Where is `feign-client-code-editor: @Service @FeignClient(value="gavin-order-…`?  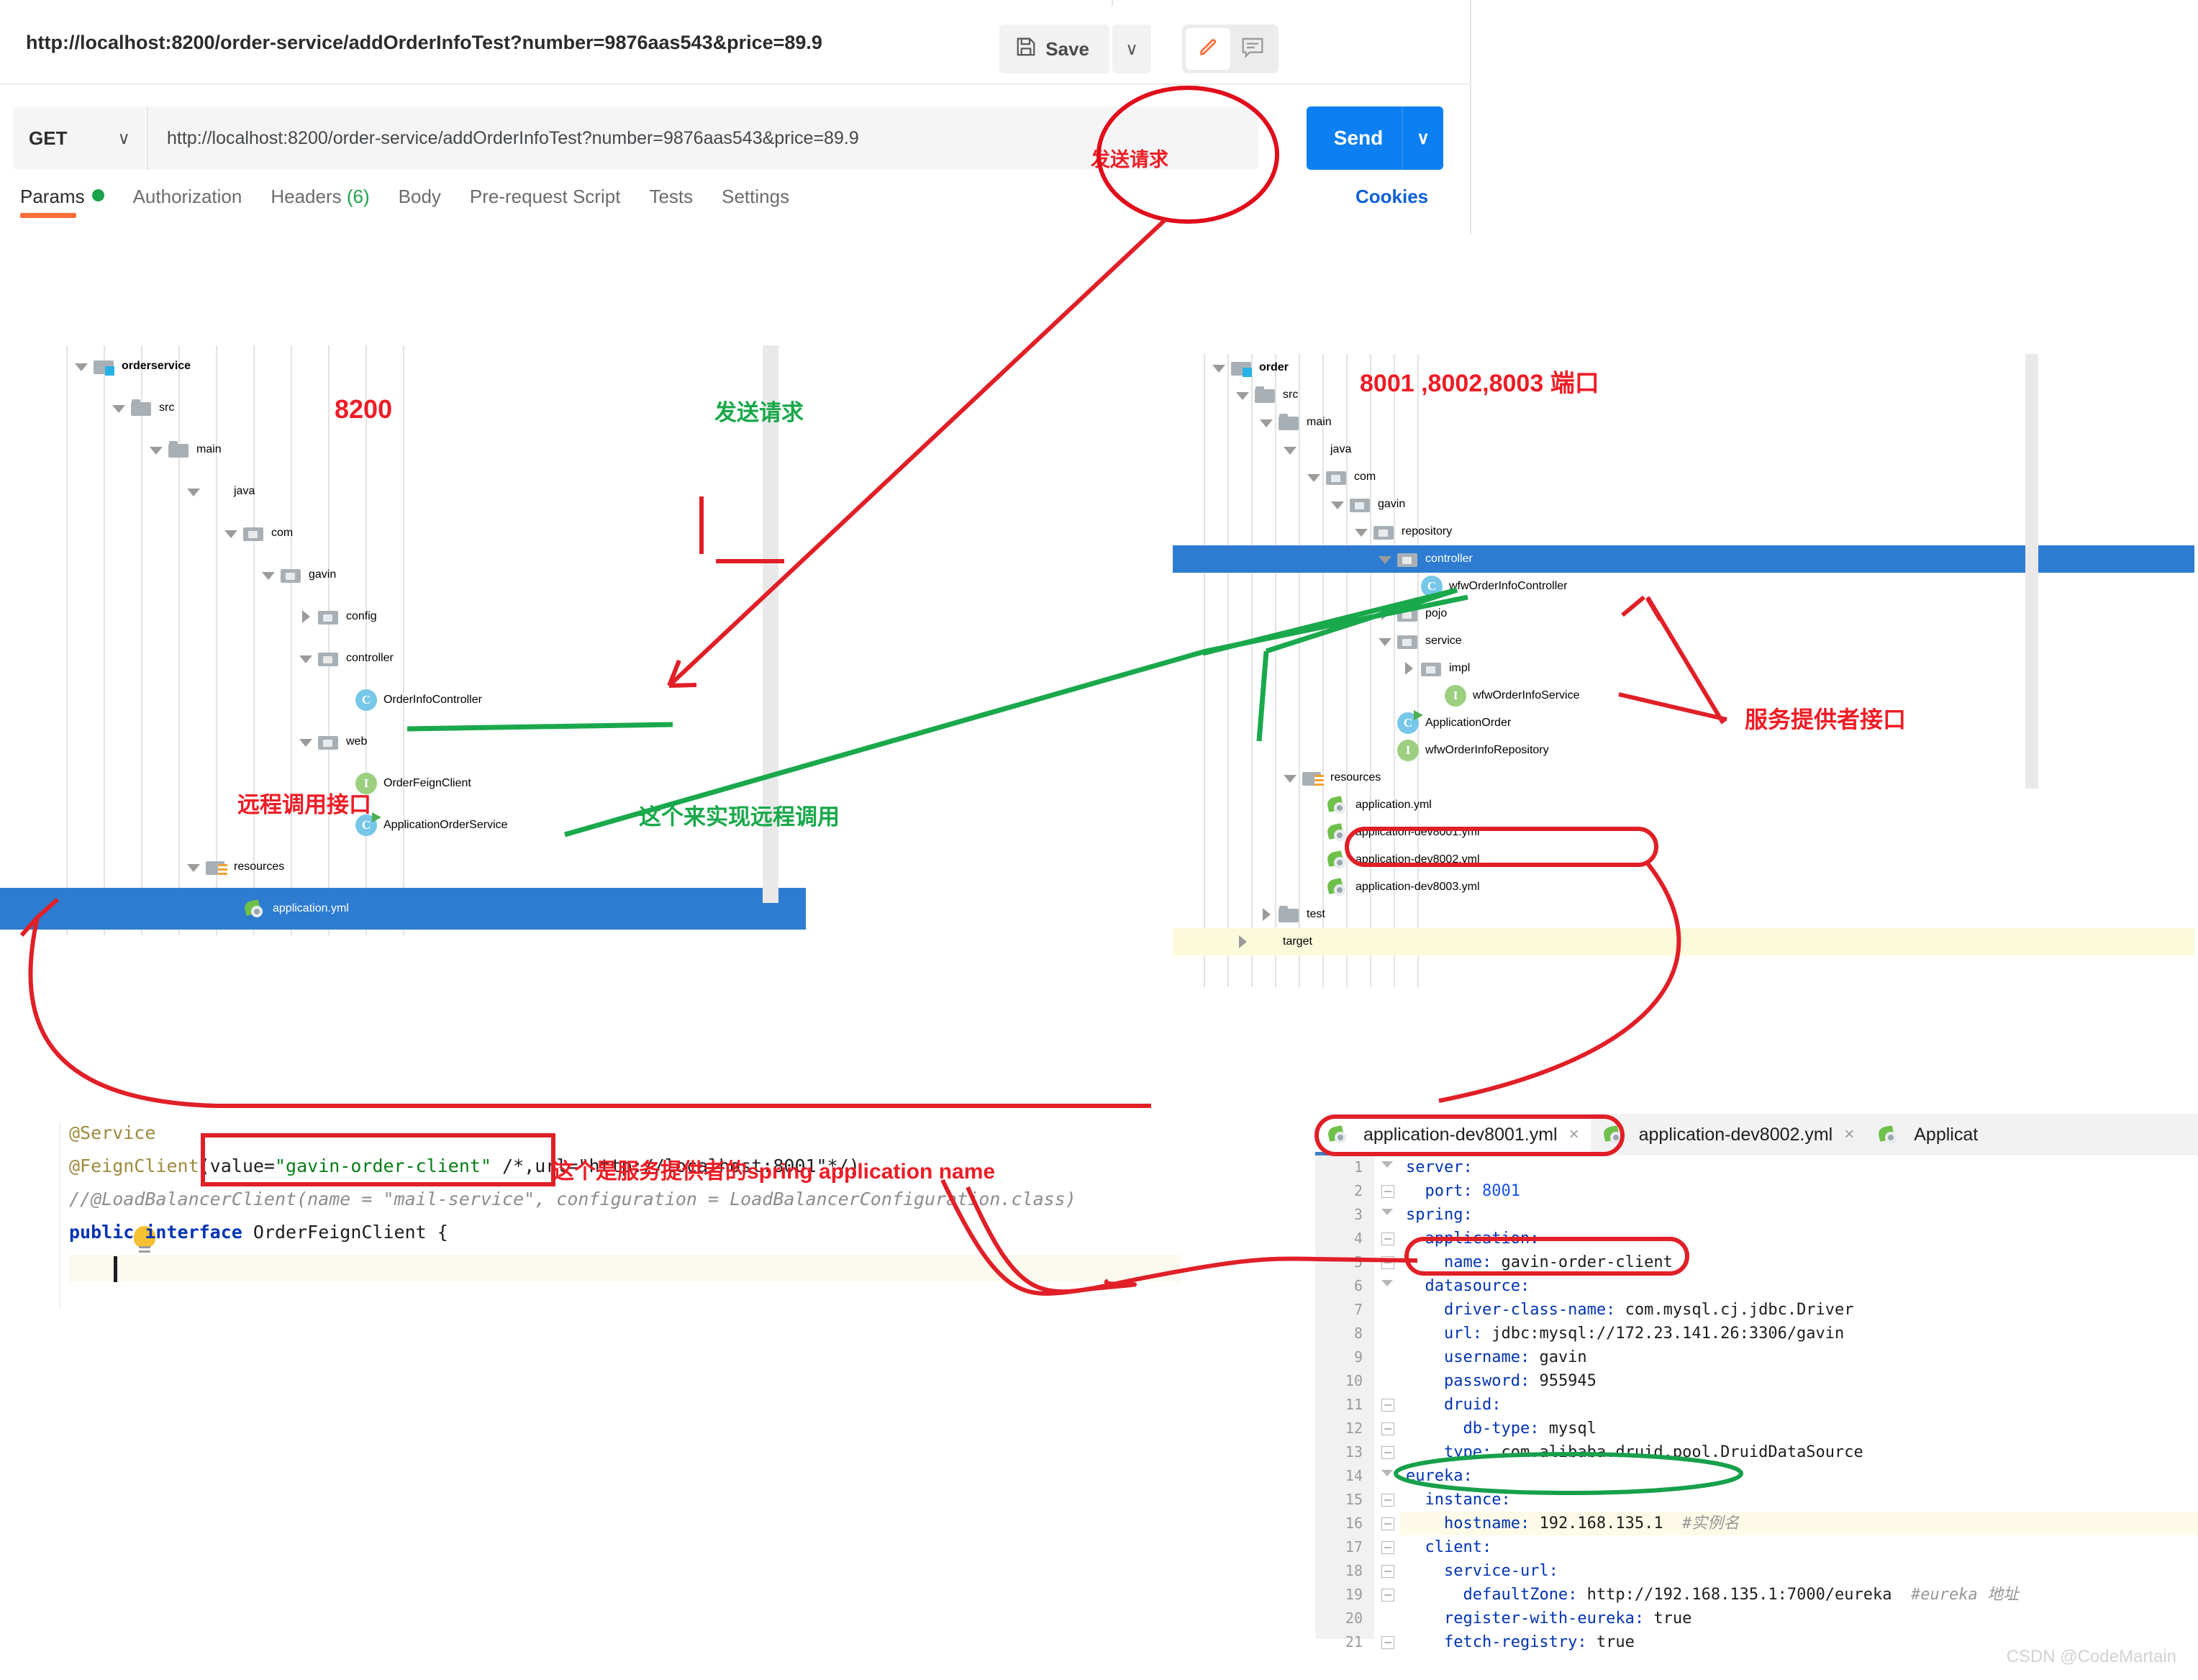 feign-client-code-editor: @Service @FeignClient(value="gavin-order-… is located at coordinates (647, 1215).